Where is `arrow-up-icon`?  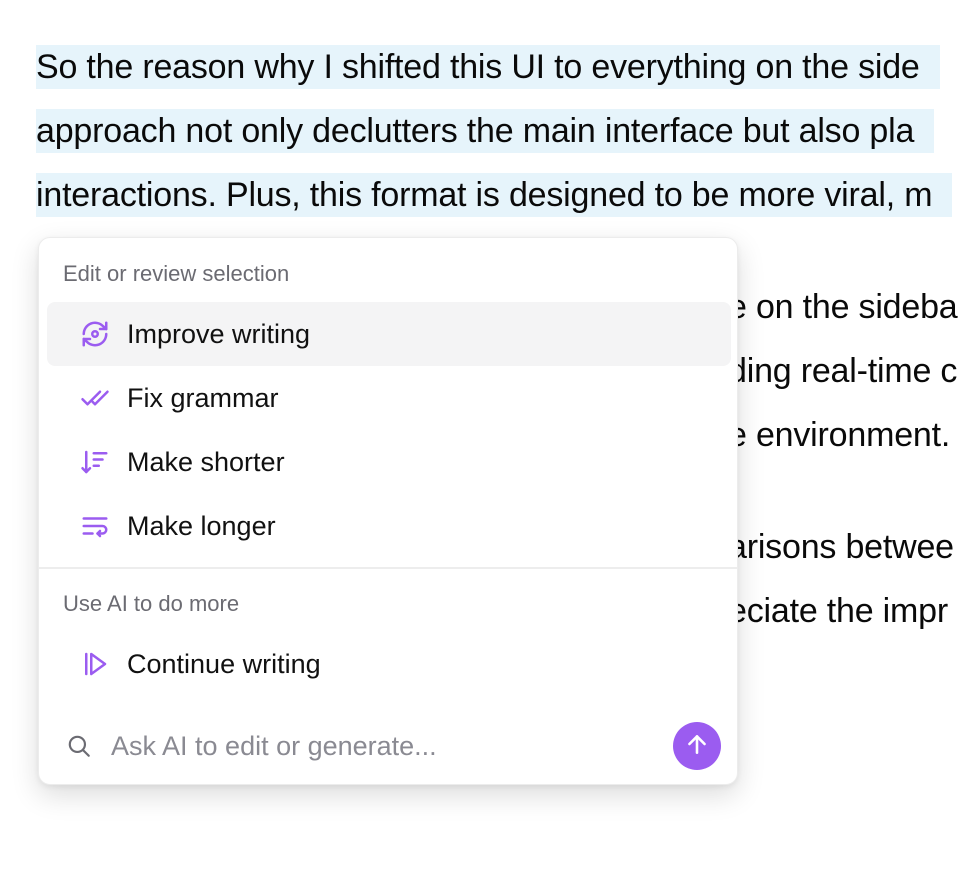 arrow-up-icon is located at coordinates (697, 746).